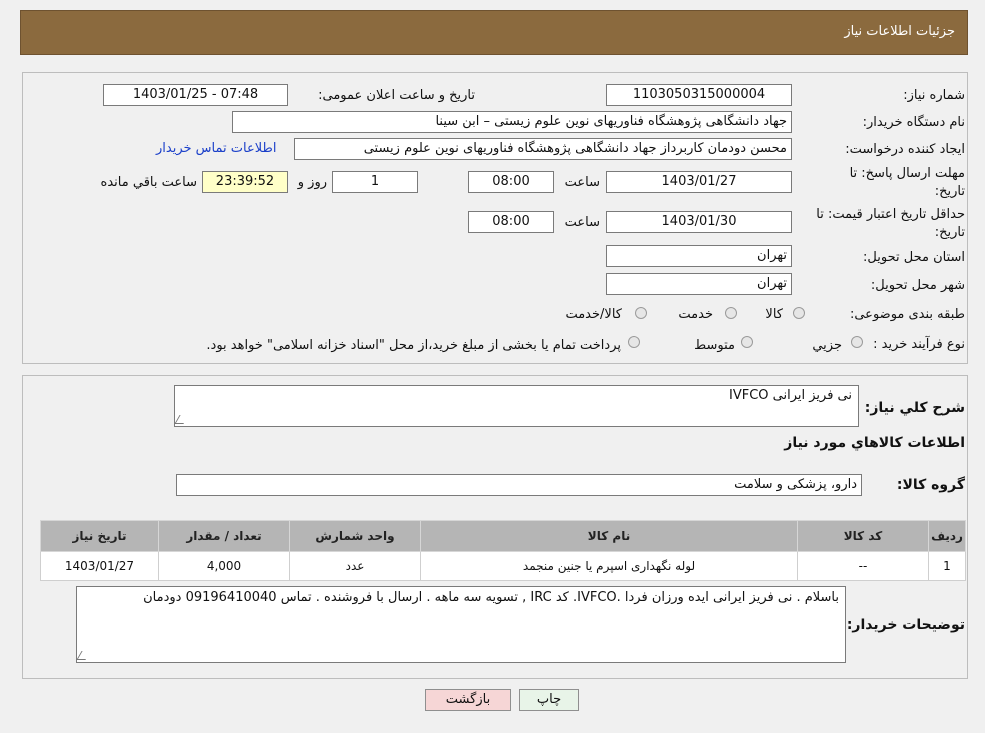  Describe the element at coordinates (907, 173) in the screenshot. I see `reply-deadline-label: مهلت ارسال پاسخ: تا` at that location.